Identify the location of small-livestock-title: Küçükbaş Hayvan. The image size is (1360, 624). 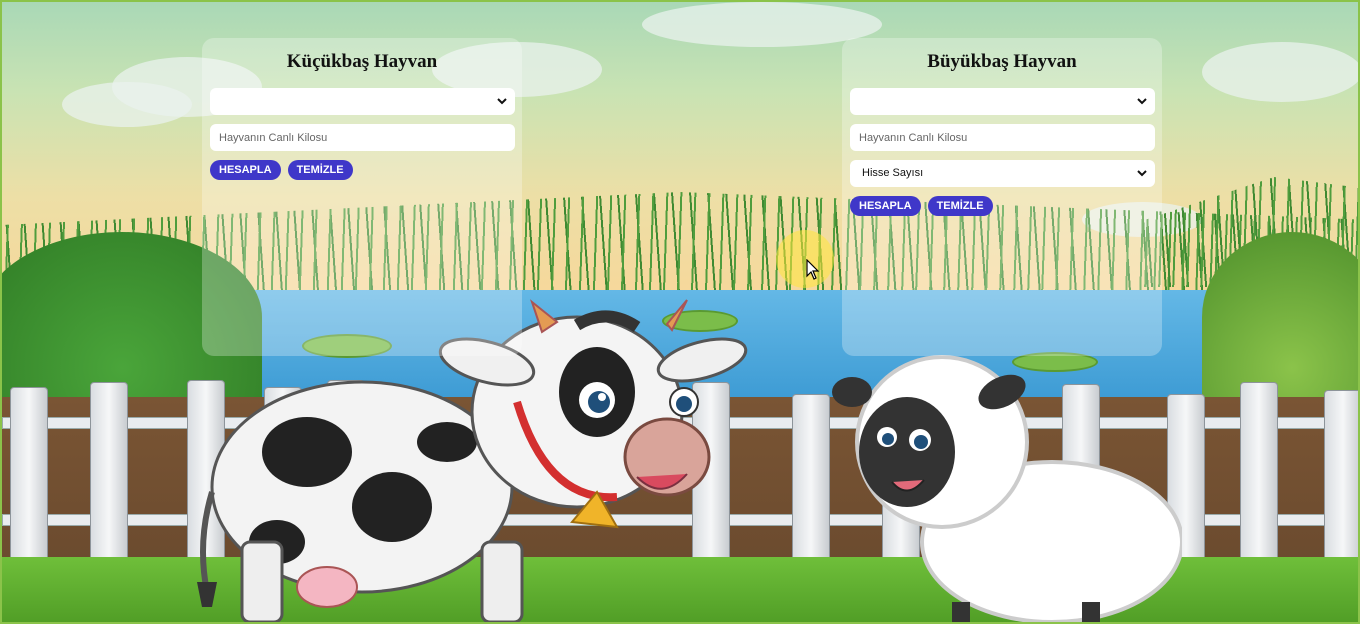
(362, 61).